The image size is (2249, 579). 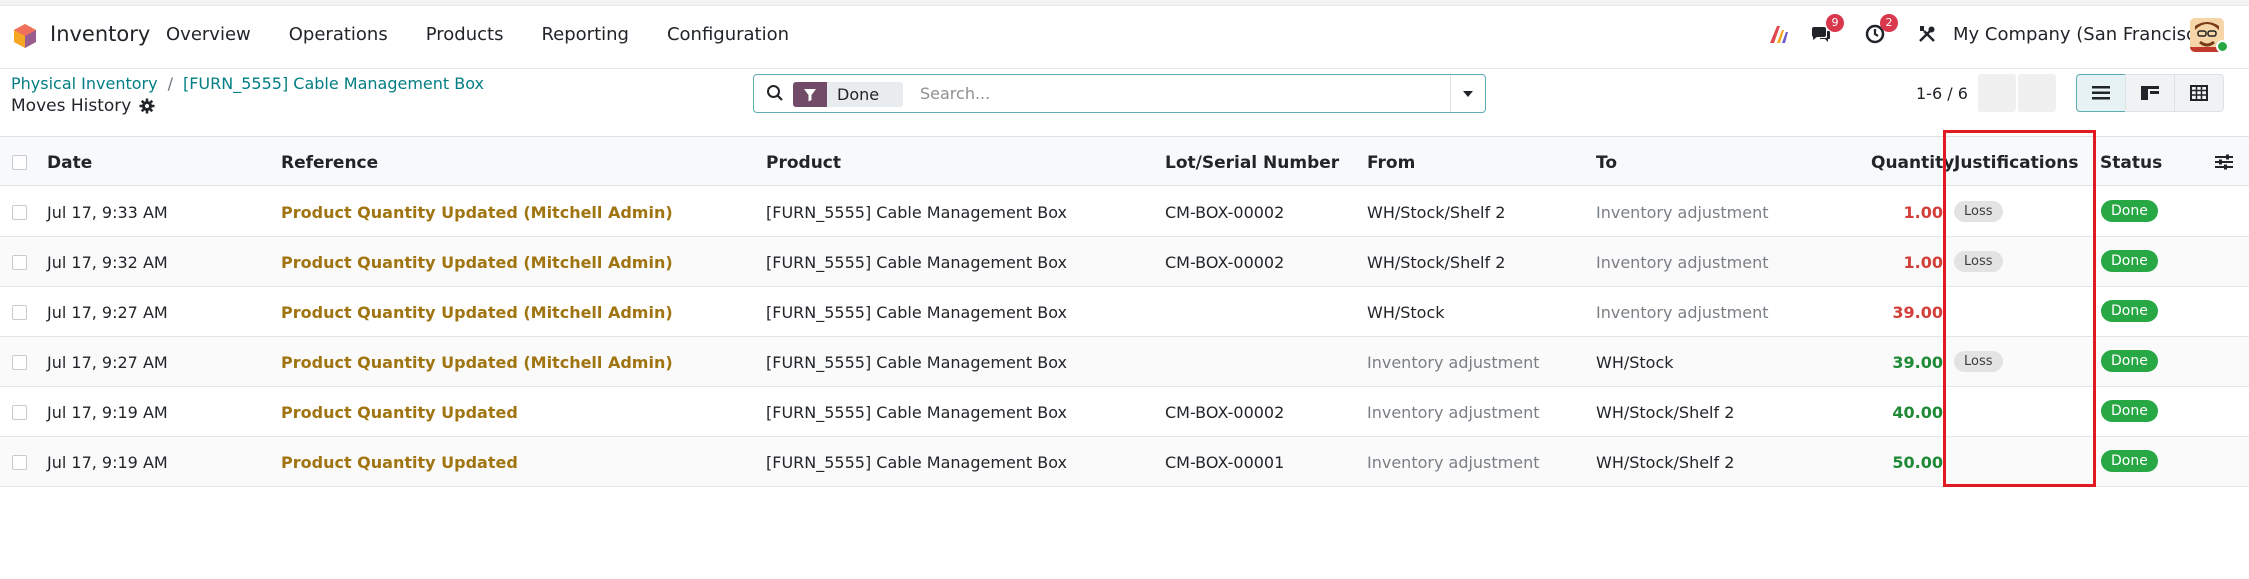 I want to click on cell-date: Jul 17, 9:32 AM, so click(x=107, y=262).